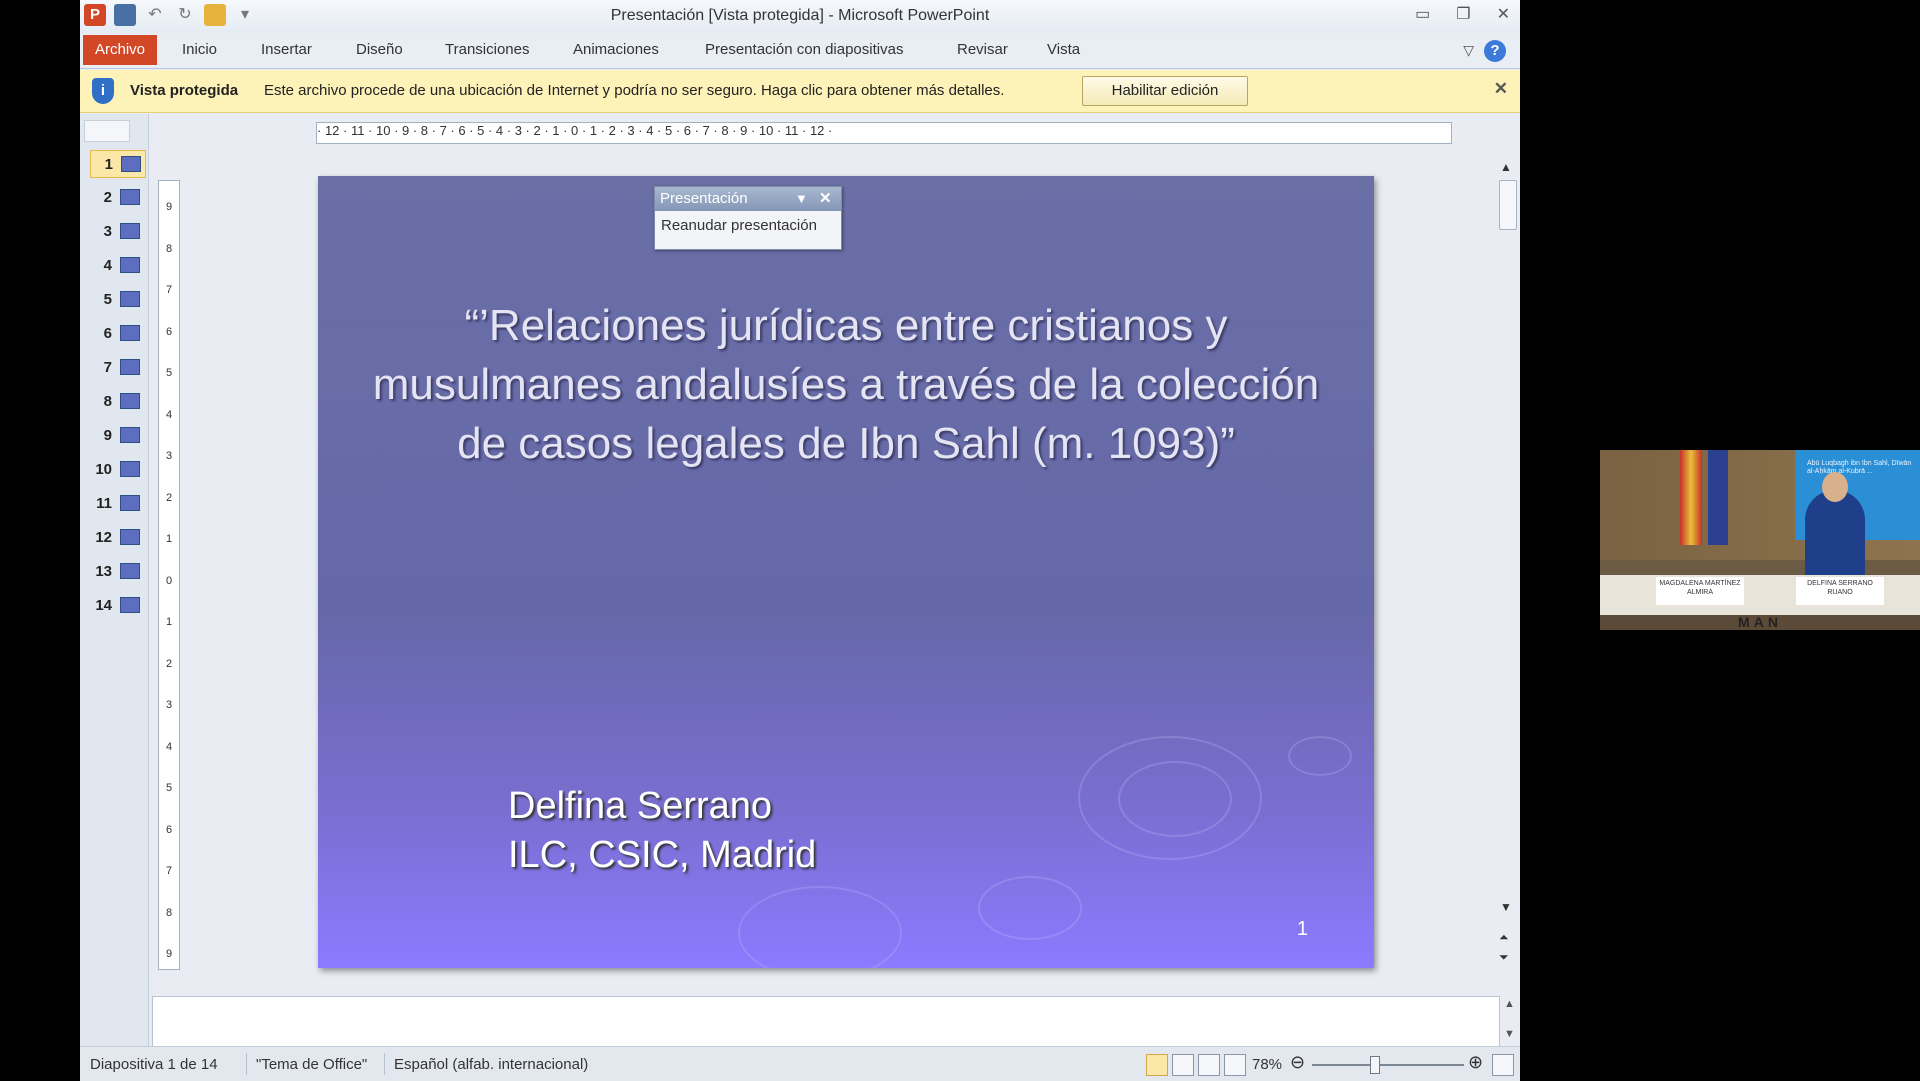  I want to click on reading-view-icon, so click(1209, 1065).